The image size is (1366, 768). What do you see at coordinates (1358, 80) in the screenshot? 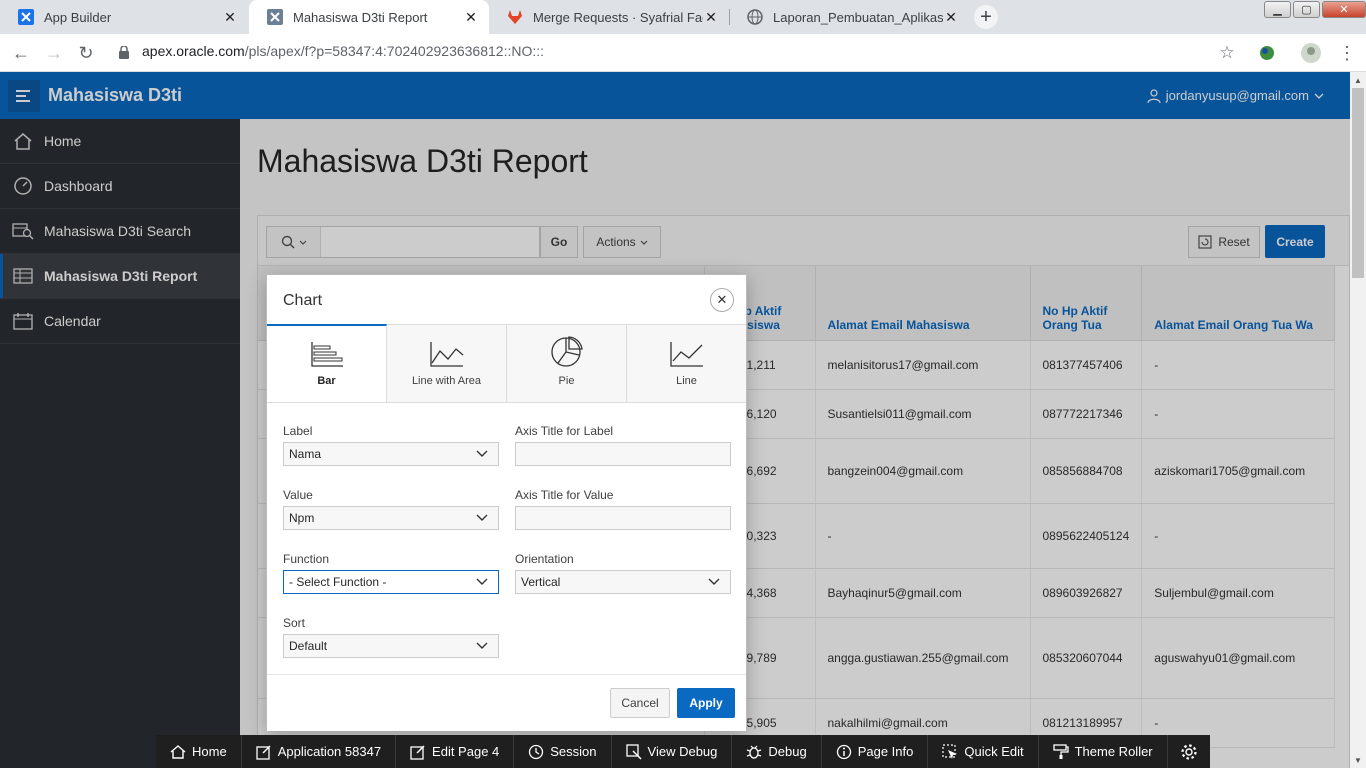
I see `scroll-up-arrow: ▲` at bounding box center [1358, 80].